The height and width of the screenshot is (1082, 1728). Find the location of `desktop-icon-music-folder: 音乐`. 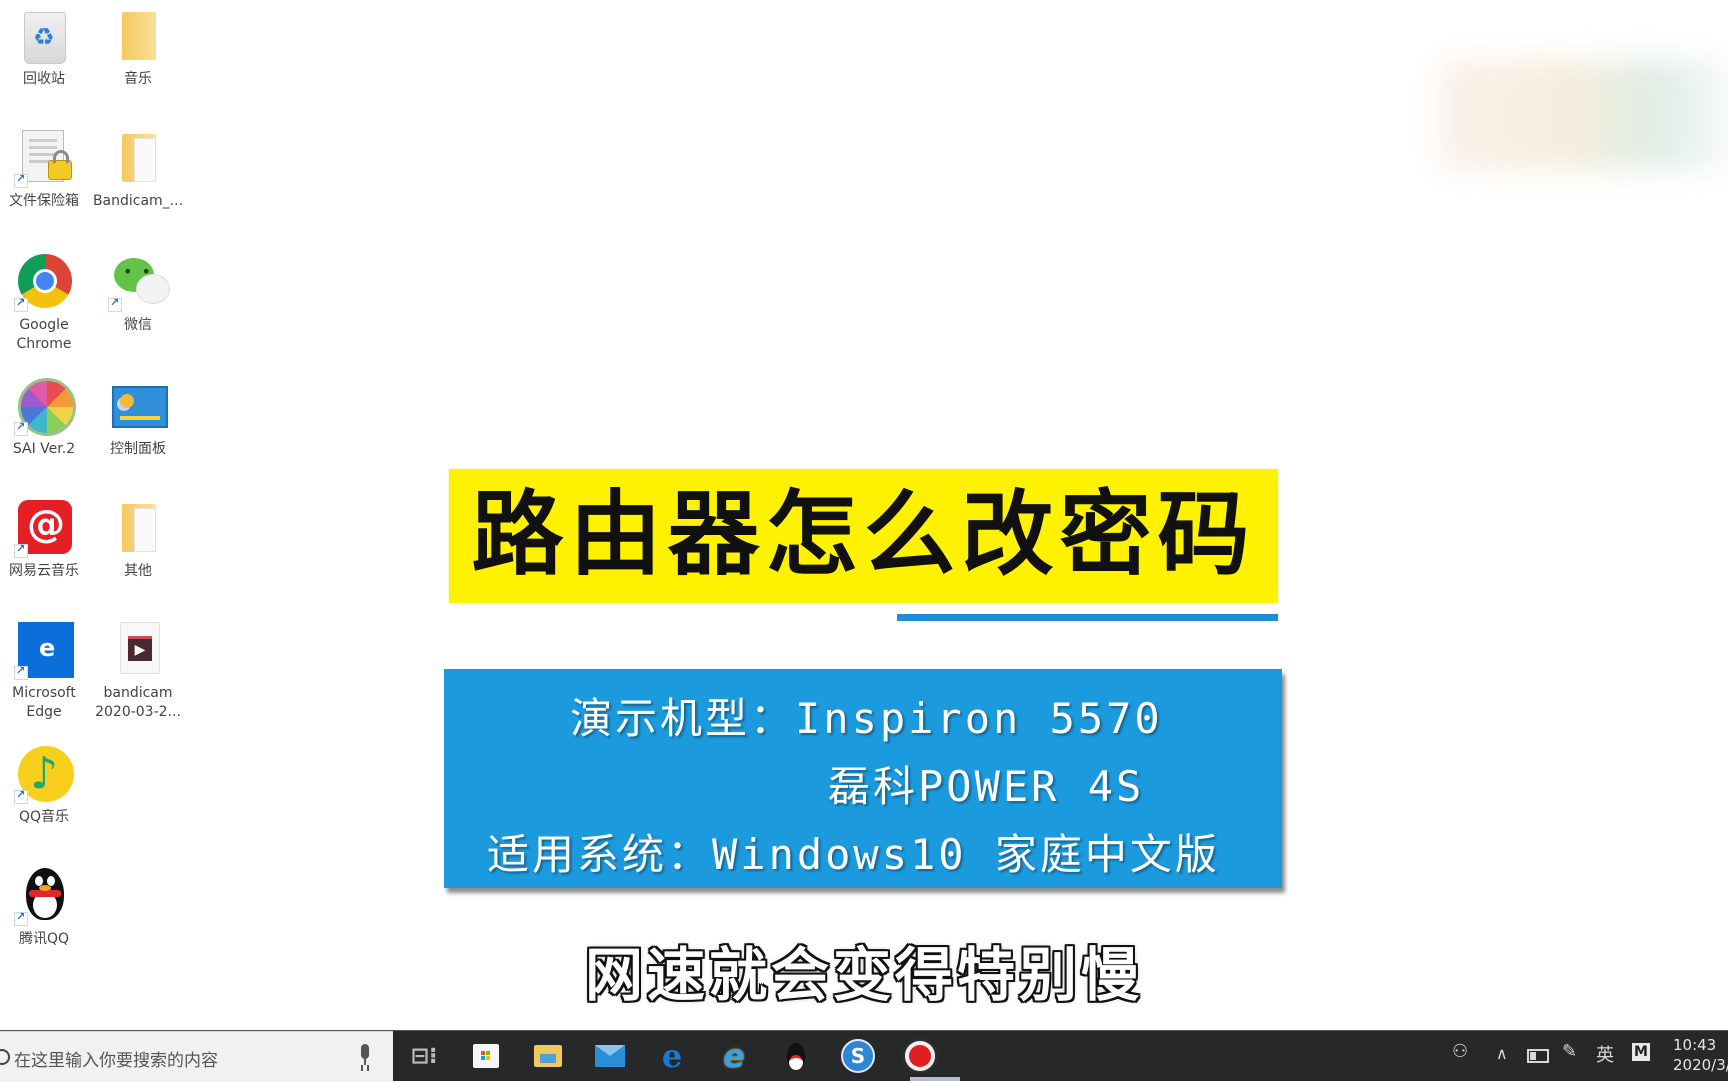

desktop-icon-music-folder: 音乐 is located at coordinates (138, 47).